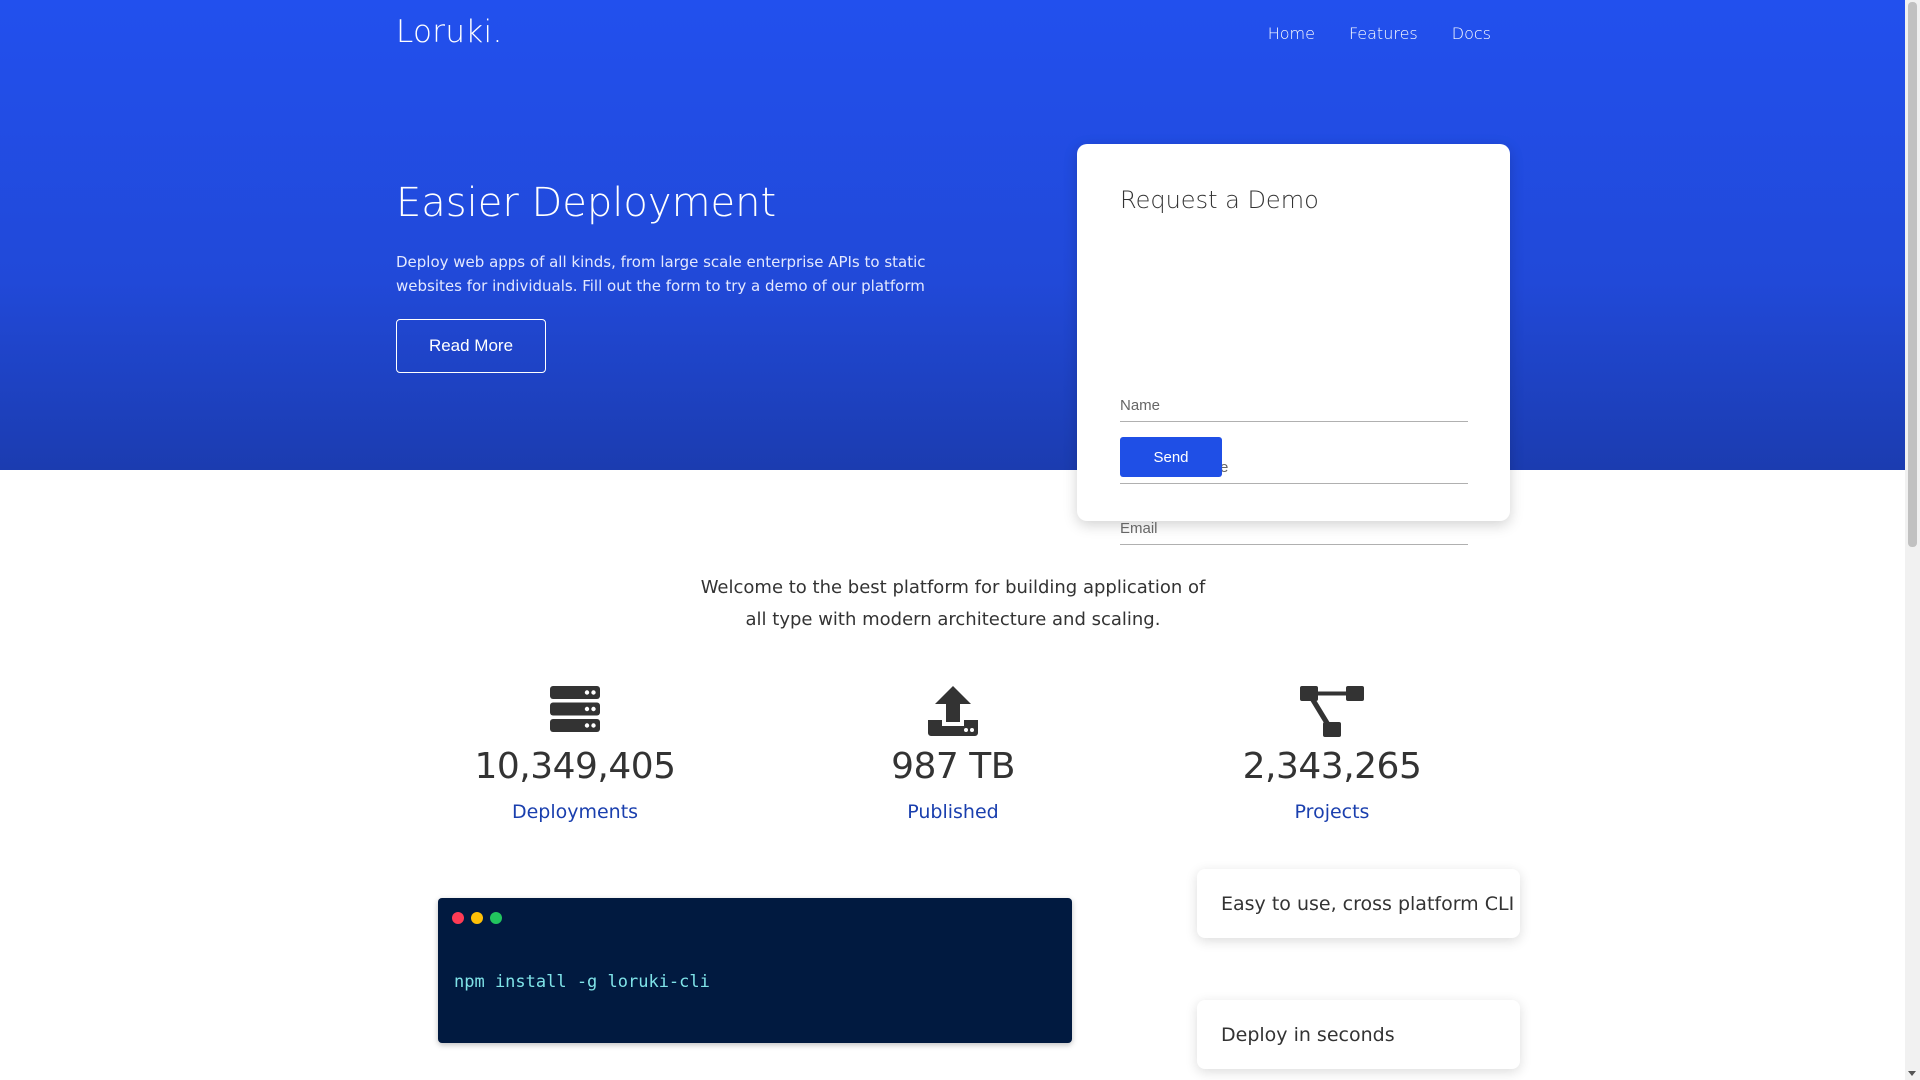  What do you see at coordinates (1332, 712) in the screenshot?
I see `project-diagram-icon` at bounding box center [1332, 712].